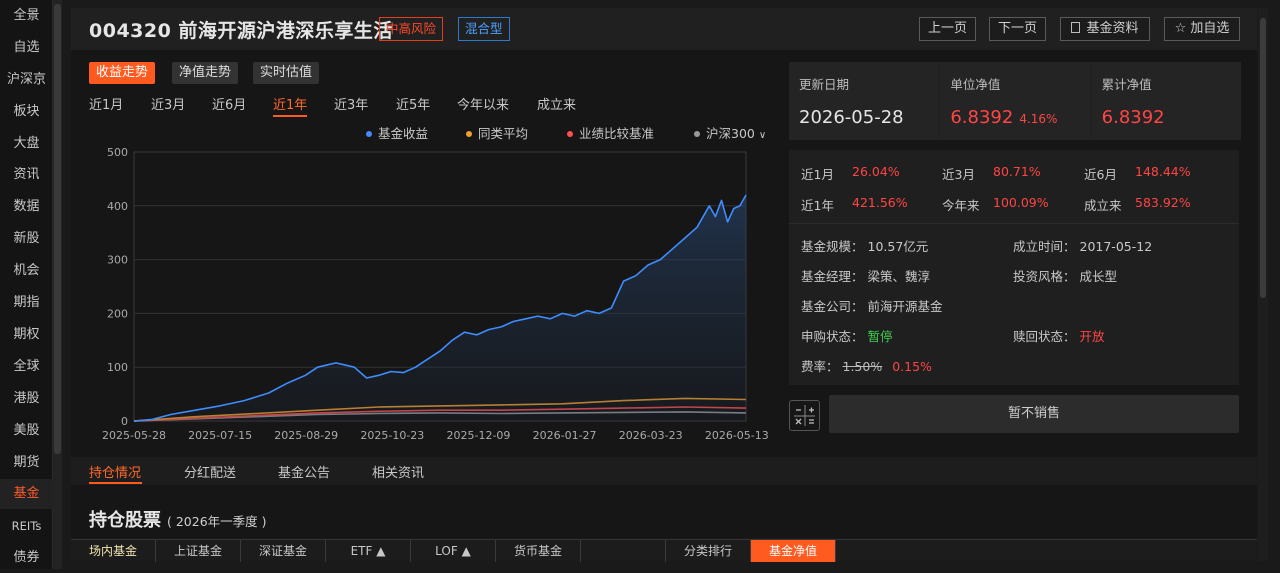  Describe the element at coordinates (623, 551) in the screenshot. I see `btab-hidden` at that location.